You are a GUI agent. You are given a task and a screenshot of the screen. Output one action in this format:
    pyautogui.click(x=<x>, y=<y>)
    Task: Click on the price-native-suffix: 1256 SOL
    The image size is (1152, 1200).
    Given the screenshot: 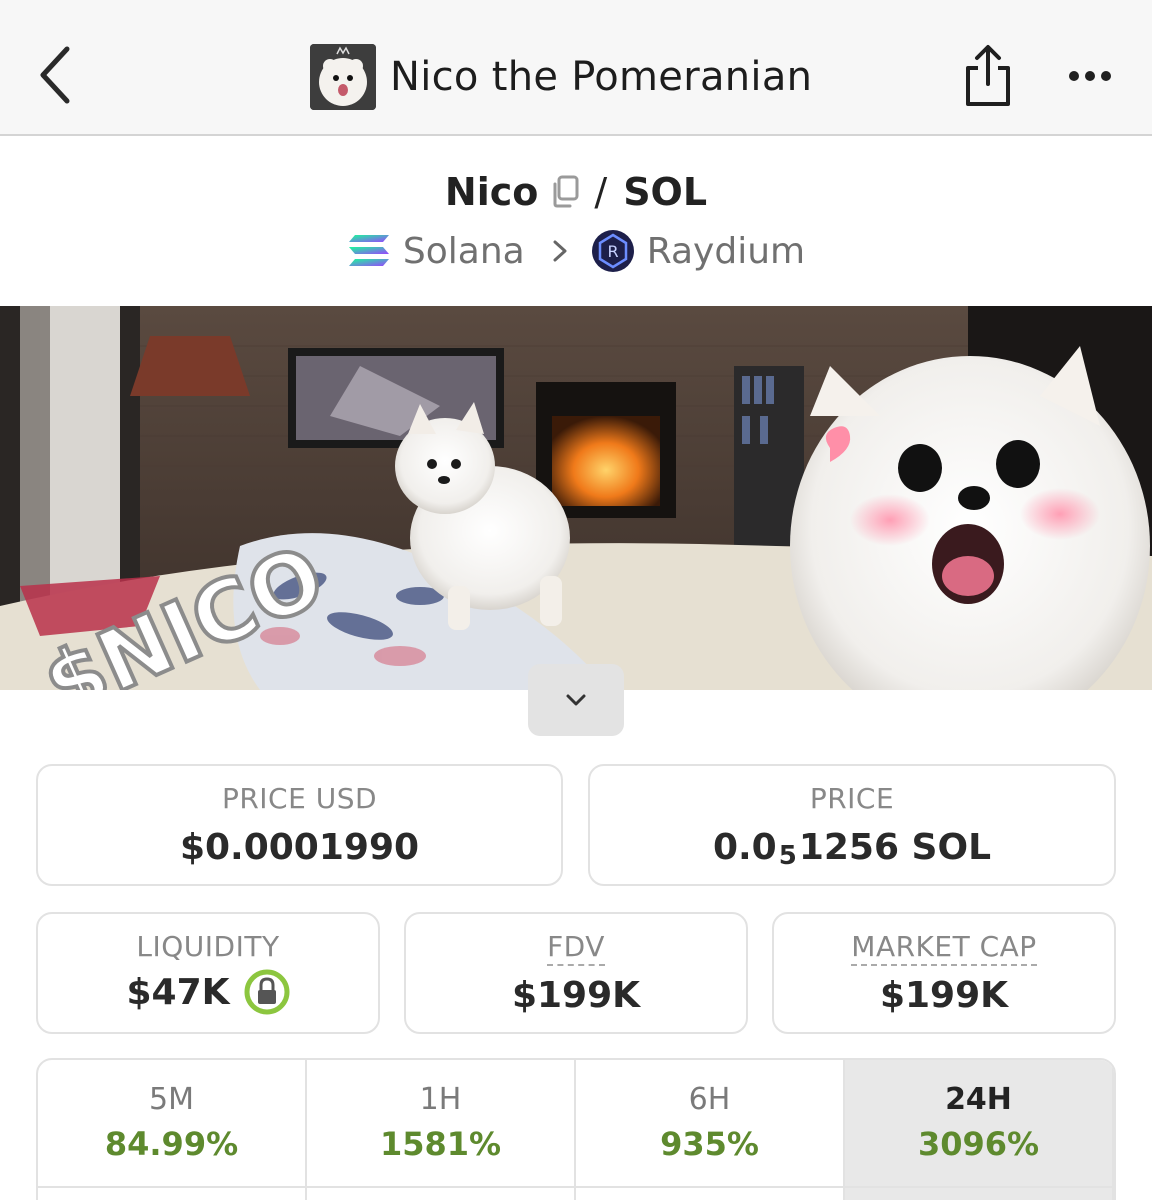 What is the action you would take?
    pyautogui.click(x=895, y=847)
    